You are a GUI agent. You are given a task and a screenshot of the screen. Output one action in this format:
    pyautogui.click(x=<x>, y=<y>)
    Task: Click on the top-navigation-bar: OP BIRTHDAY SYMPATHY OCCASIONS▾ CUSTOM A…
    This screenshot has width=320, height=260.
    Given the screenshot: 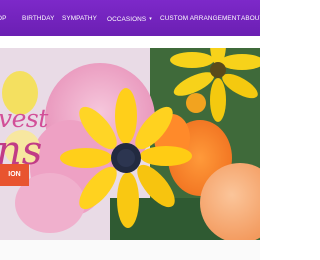 What is the action you would take?
    pyautogui.click(x=130, y=18)
    